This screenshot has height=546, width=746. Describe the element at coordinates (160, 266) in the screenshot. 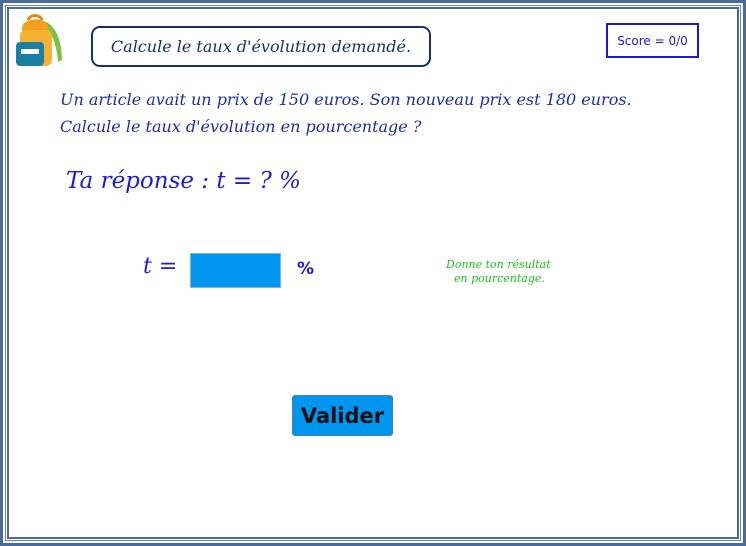

I see `t-variable-label: t =` at that location.